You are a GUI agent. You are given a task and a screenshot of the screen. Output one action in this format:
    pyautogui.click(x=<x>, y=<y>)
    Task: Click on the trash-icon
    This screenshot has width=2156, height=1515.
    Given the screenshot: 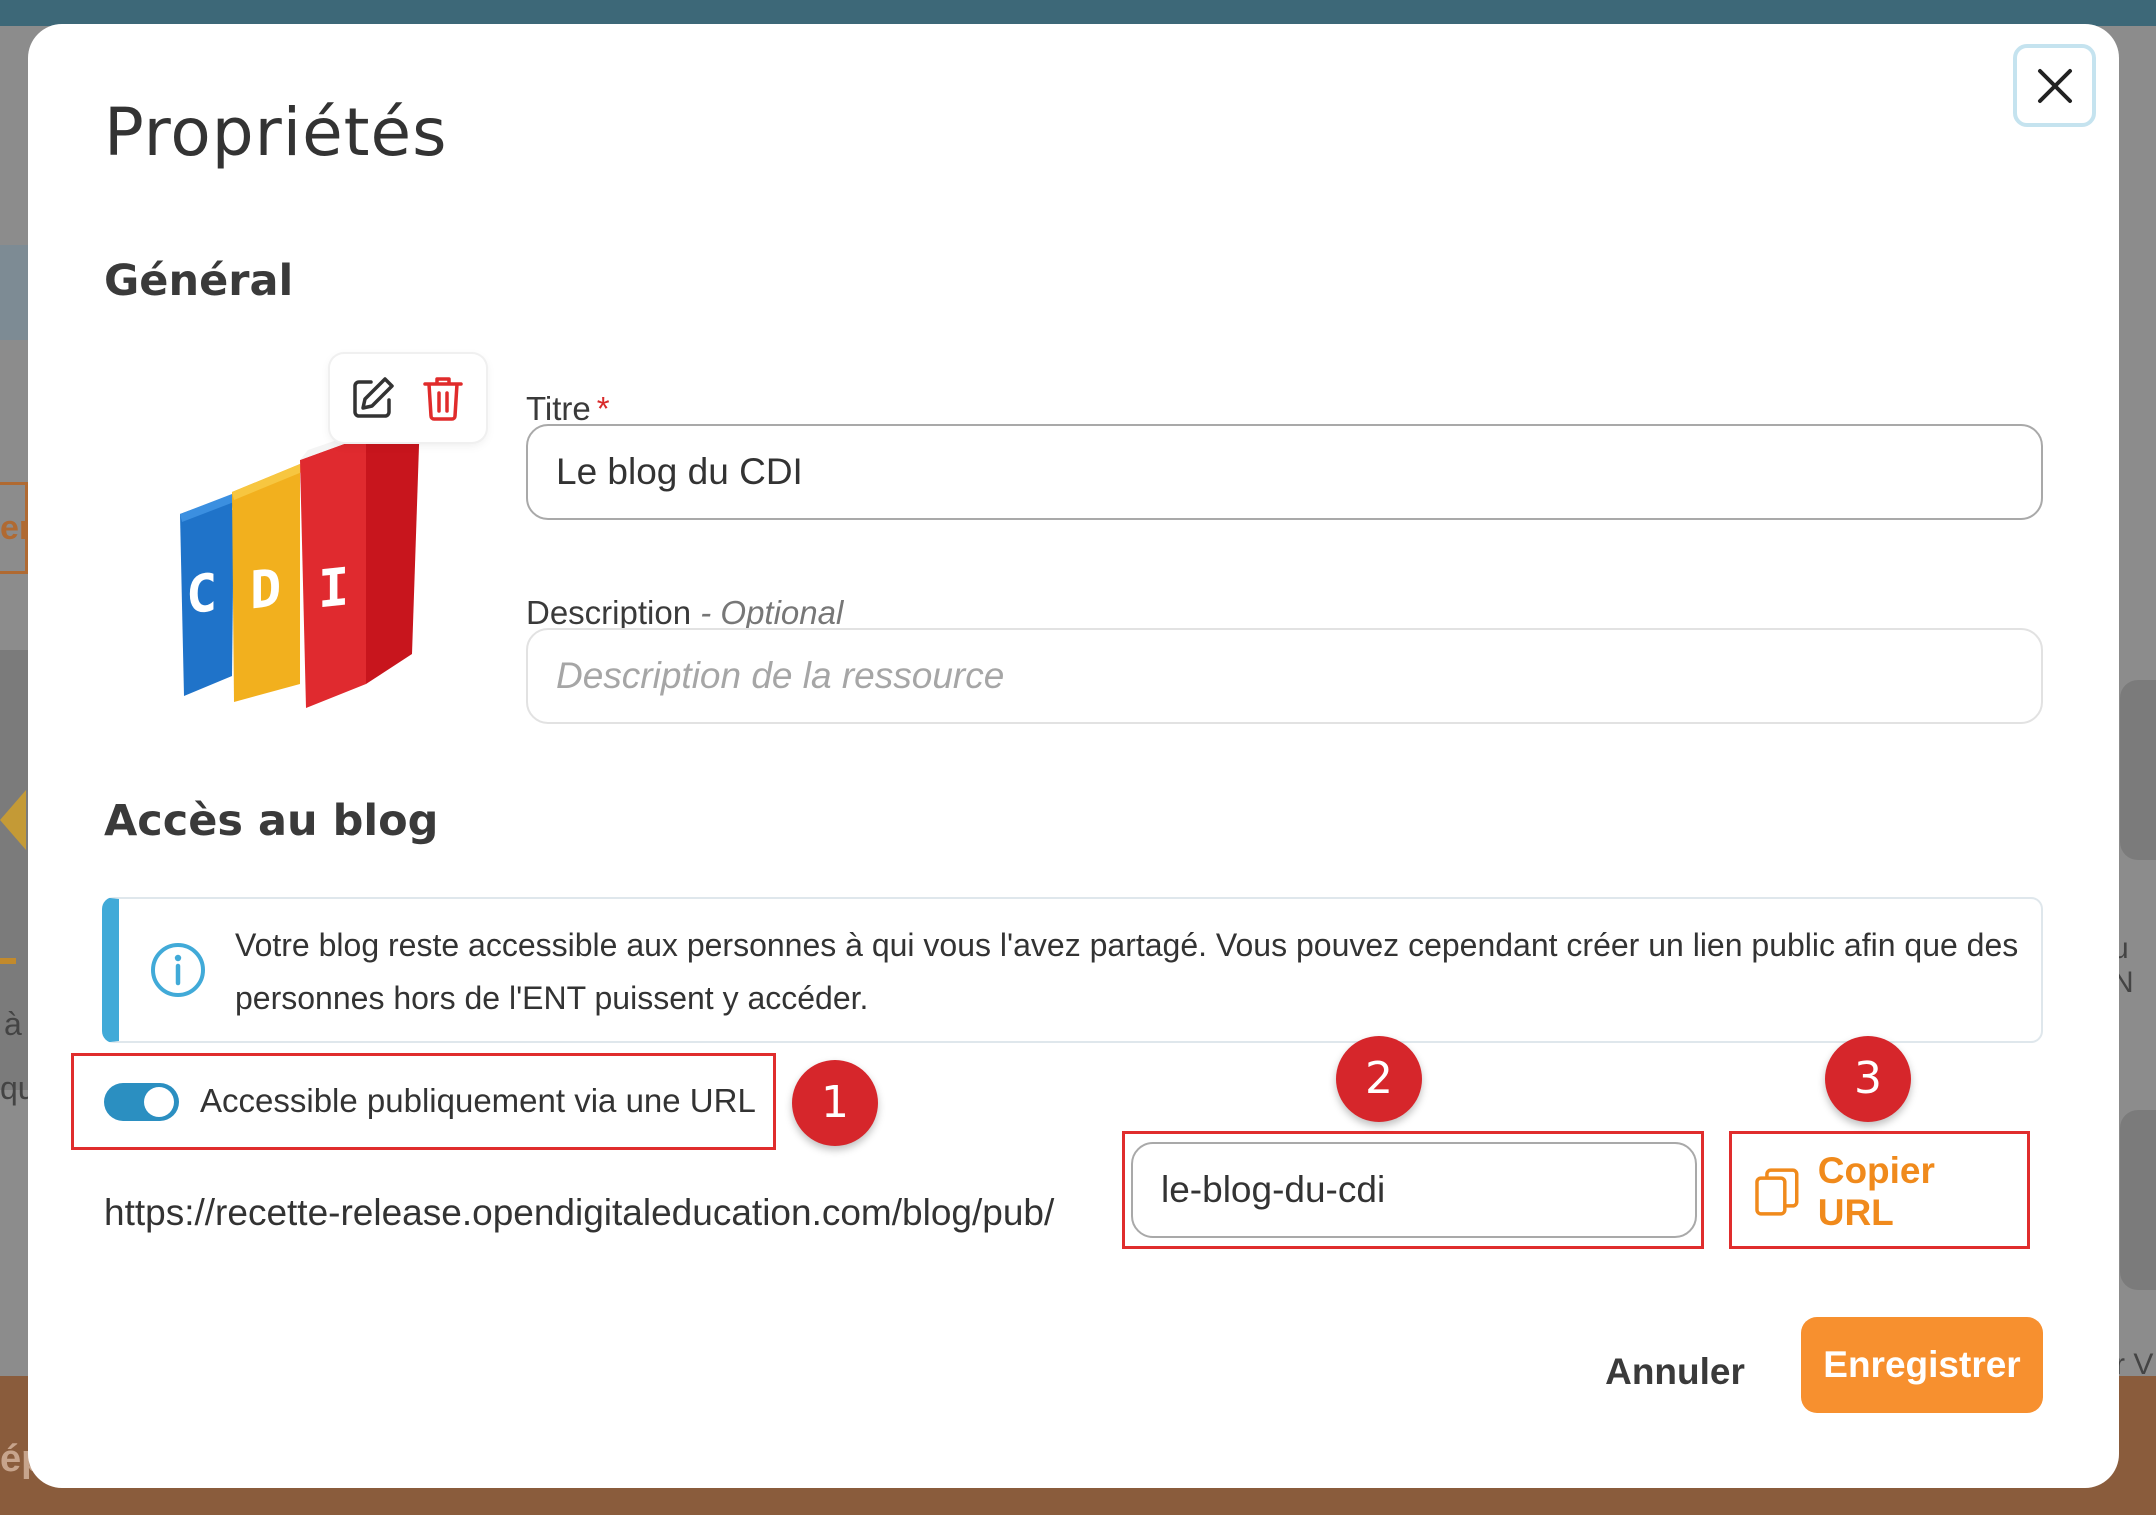 What is the action you would take?
    pyautogui.click(x=442, y=399)
    